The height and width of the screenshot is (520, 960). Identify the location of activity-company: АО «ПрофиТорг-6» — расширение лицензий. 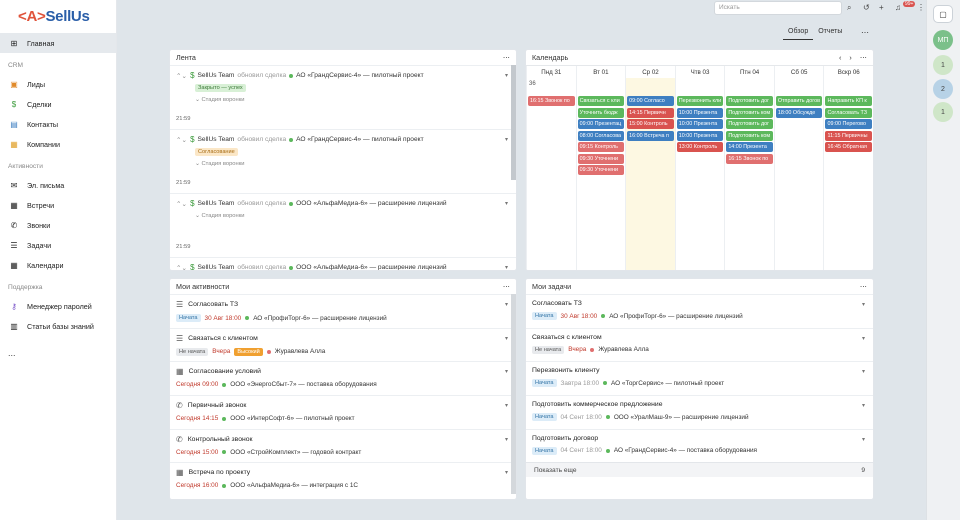
(320, 318).